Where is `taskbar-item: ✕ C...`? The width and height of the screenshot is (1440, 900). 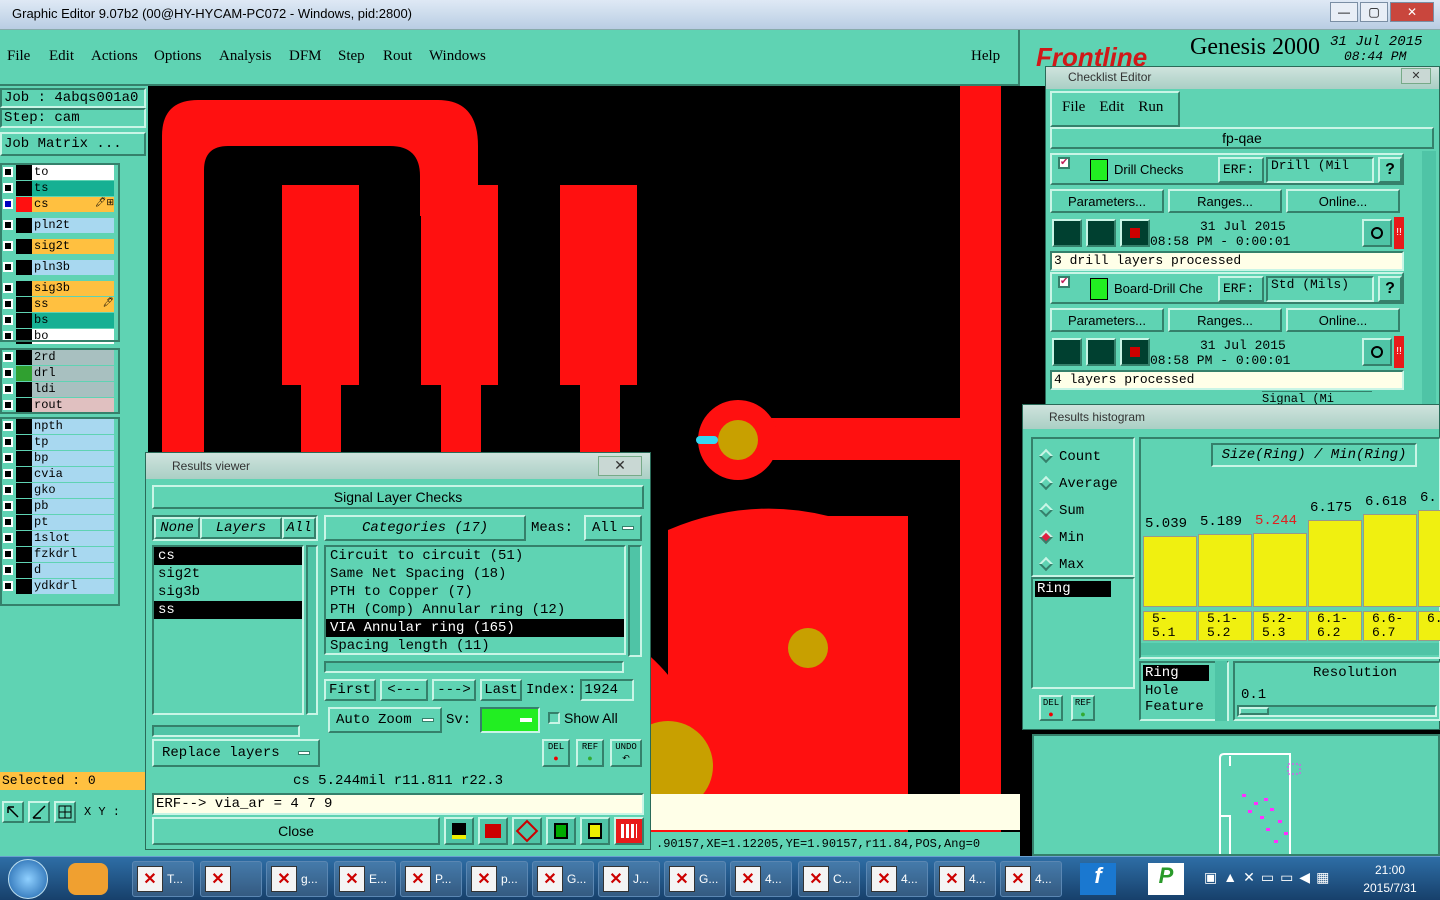 taskbar-item: ✕ C... is located at coordinates (829, 879).